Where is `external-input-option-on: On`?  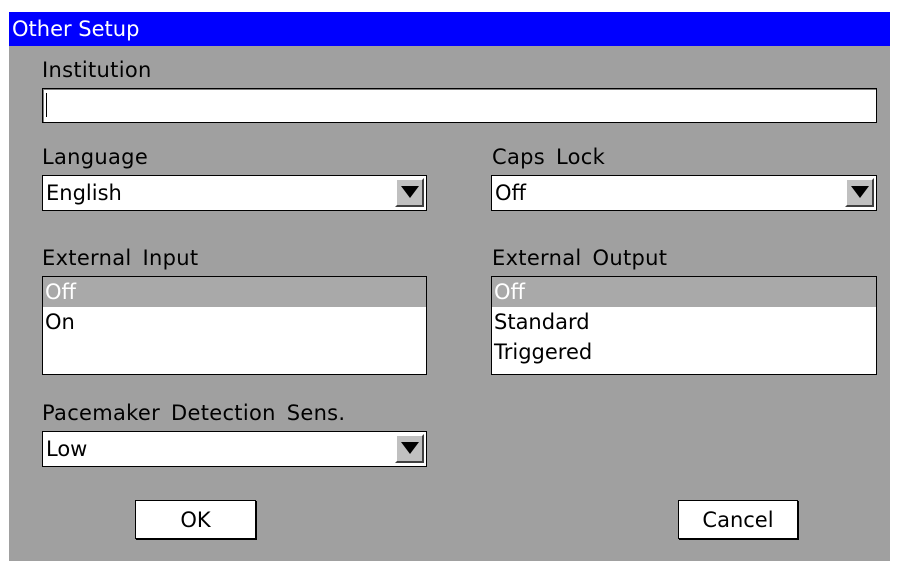 external-input-option-on: On is located at coordinates (234, 322).